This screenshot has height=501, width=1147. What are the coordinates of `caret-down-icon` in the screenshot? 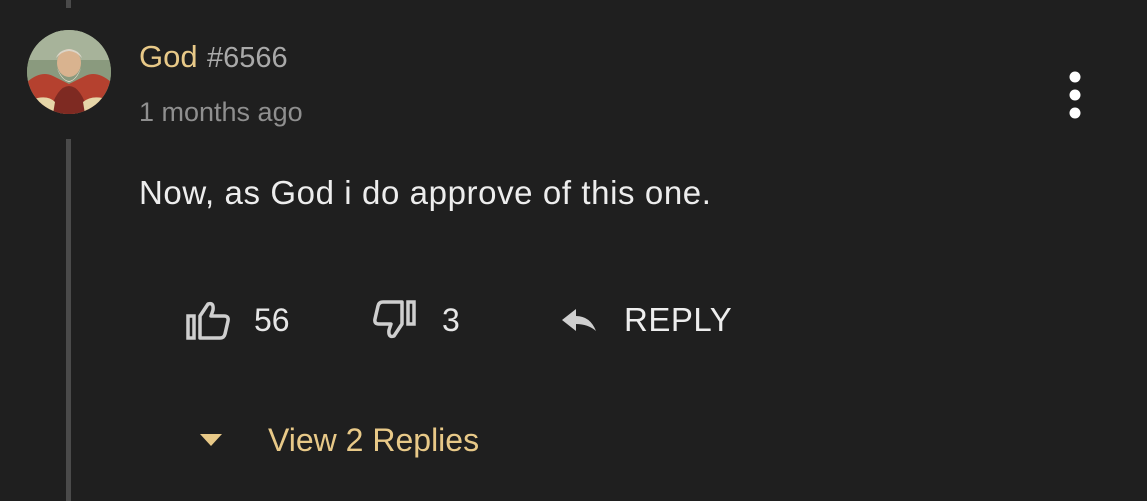 It's located at (211, 440).